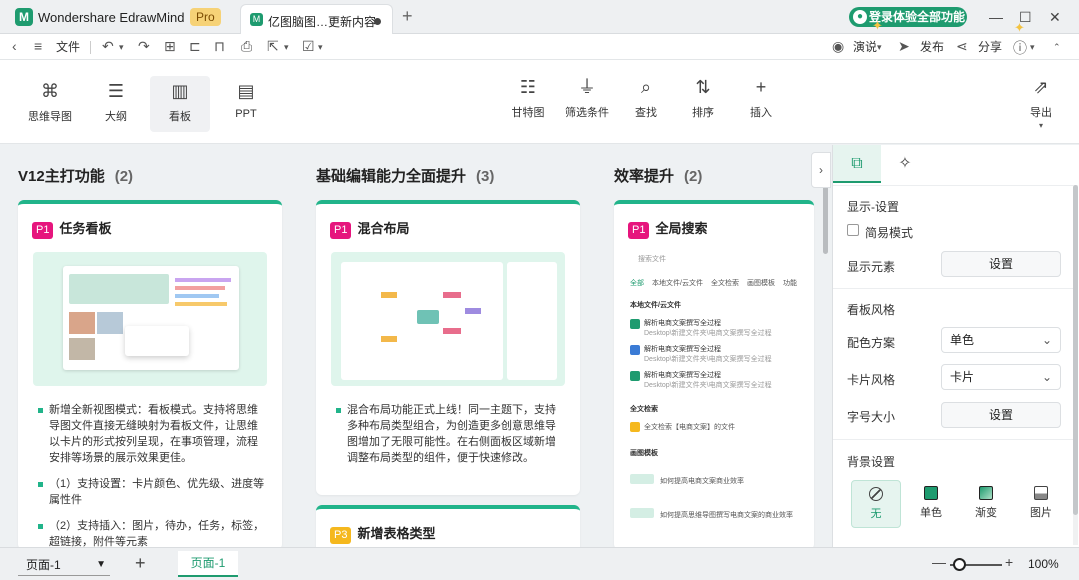 The height and width of the screenshot is (580, 1079). Describe the element at coordinates (153, 532) in the screenshot. I see `list-item: （2）支持插入：图片，待办，任务，标签，超链接，附件等元素` at that location.